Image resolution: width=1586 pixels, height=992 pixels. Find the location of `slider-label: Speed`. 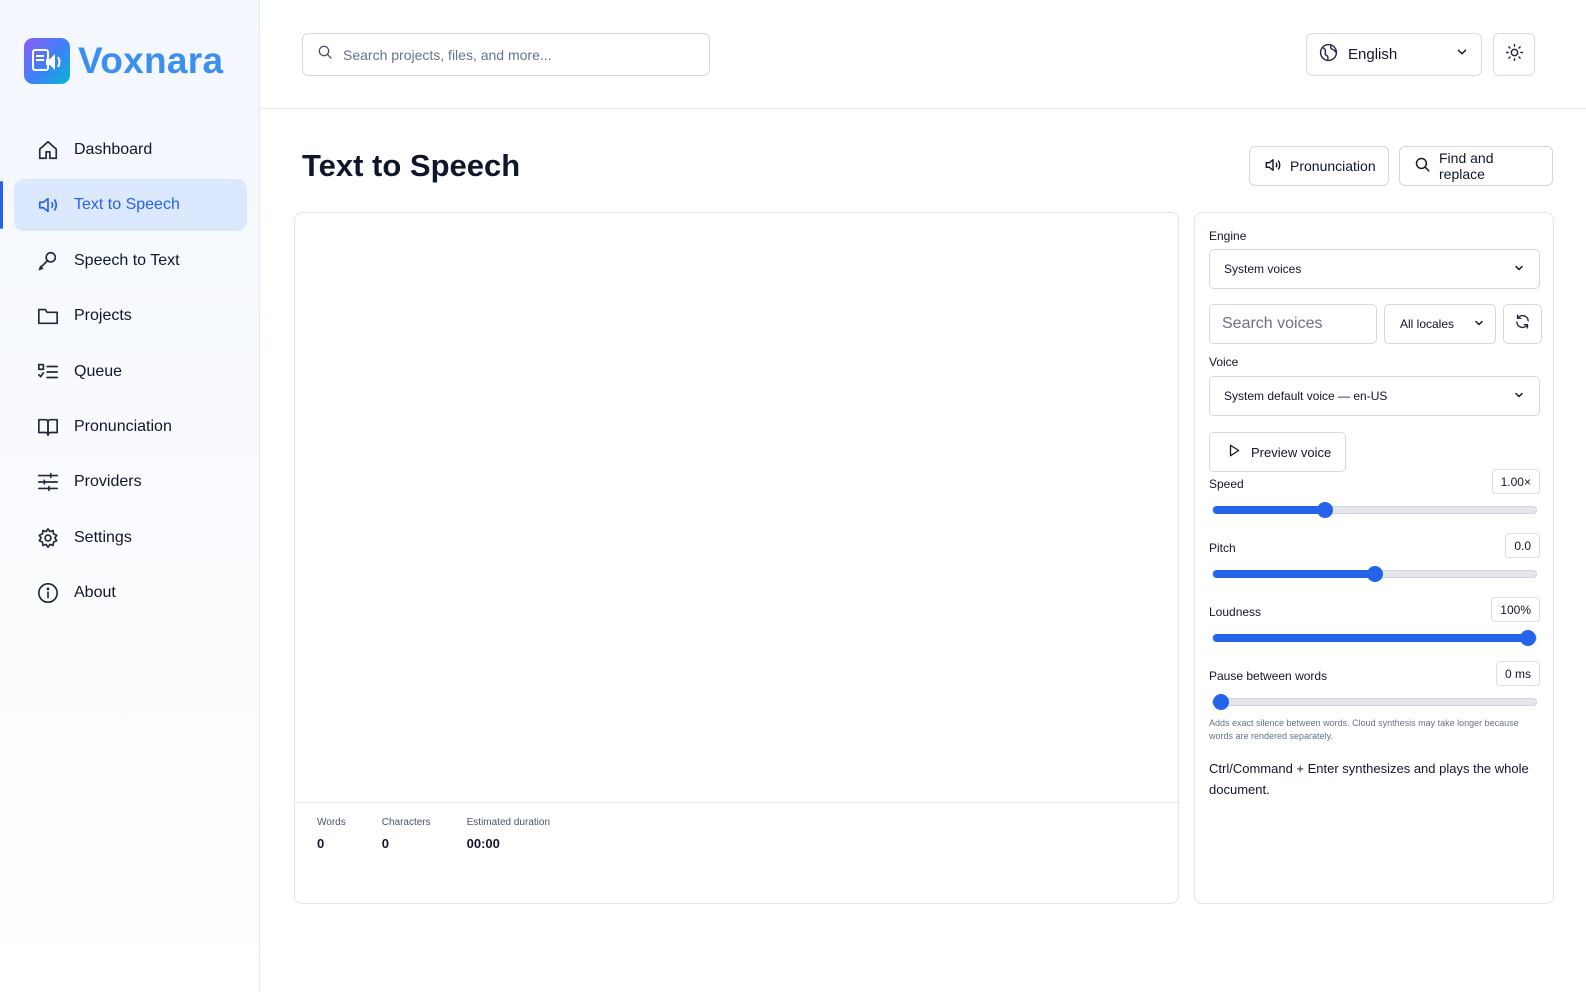

slider-label: Speed is located at coordinates (1226, 484).